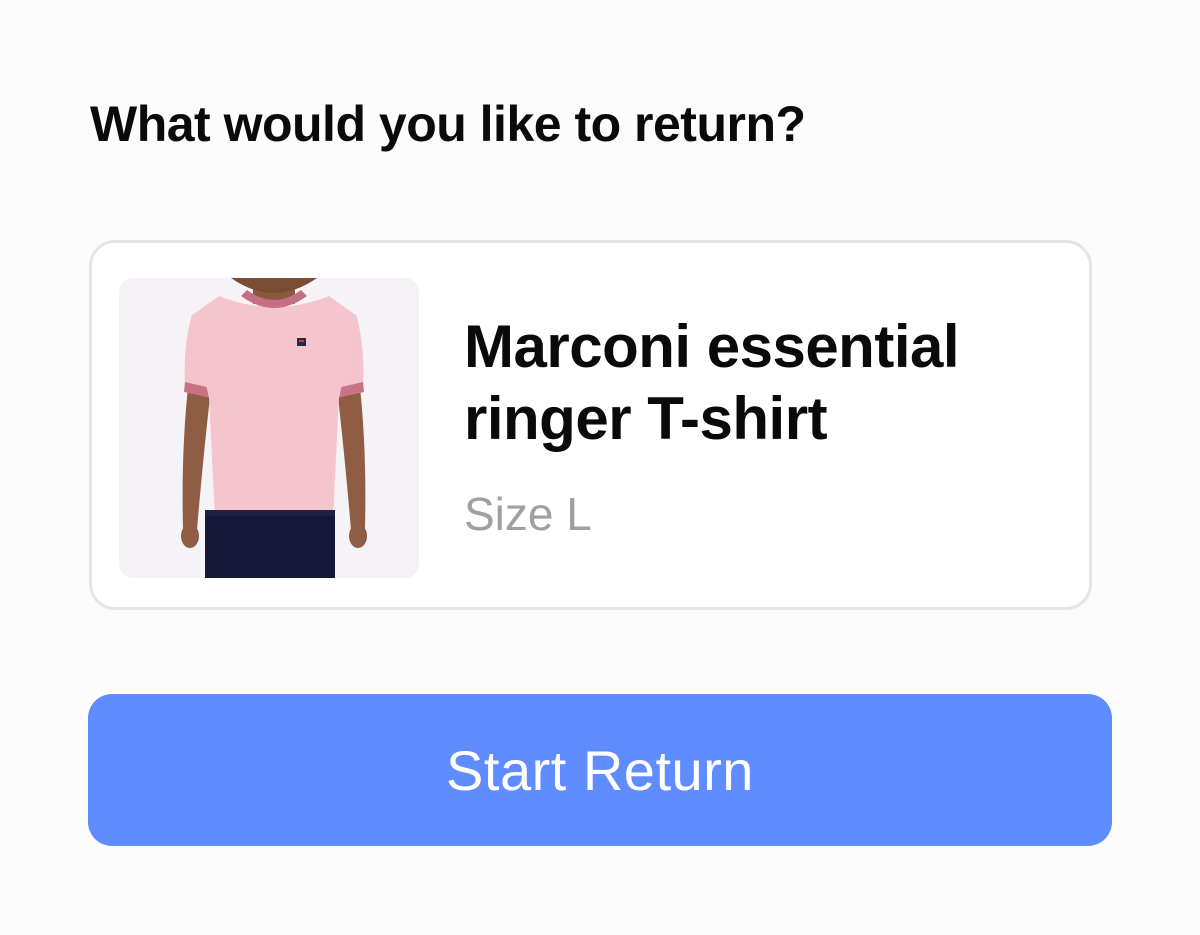 The height and width of the screenshot is (935, 1200). I want to click on start-return-button: Start Return, so click(600, 770).